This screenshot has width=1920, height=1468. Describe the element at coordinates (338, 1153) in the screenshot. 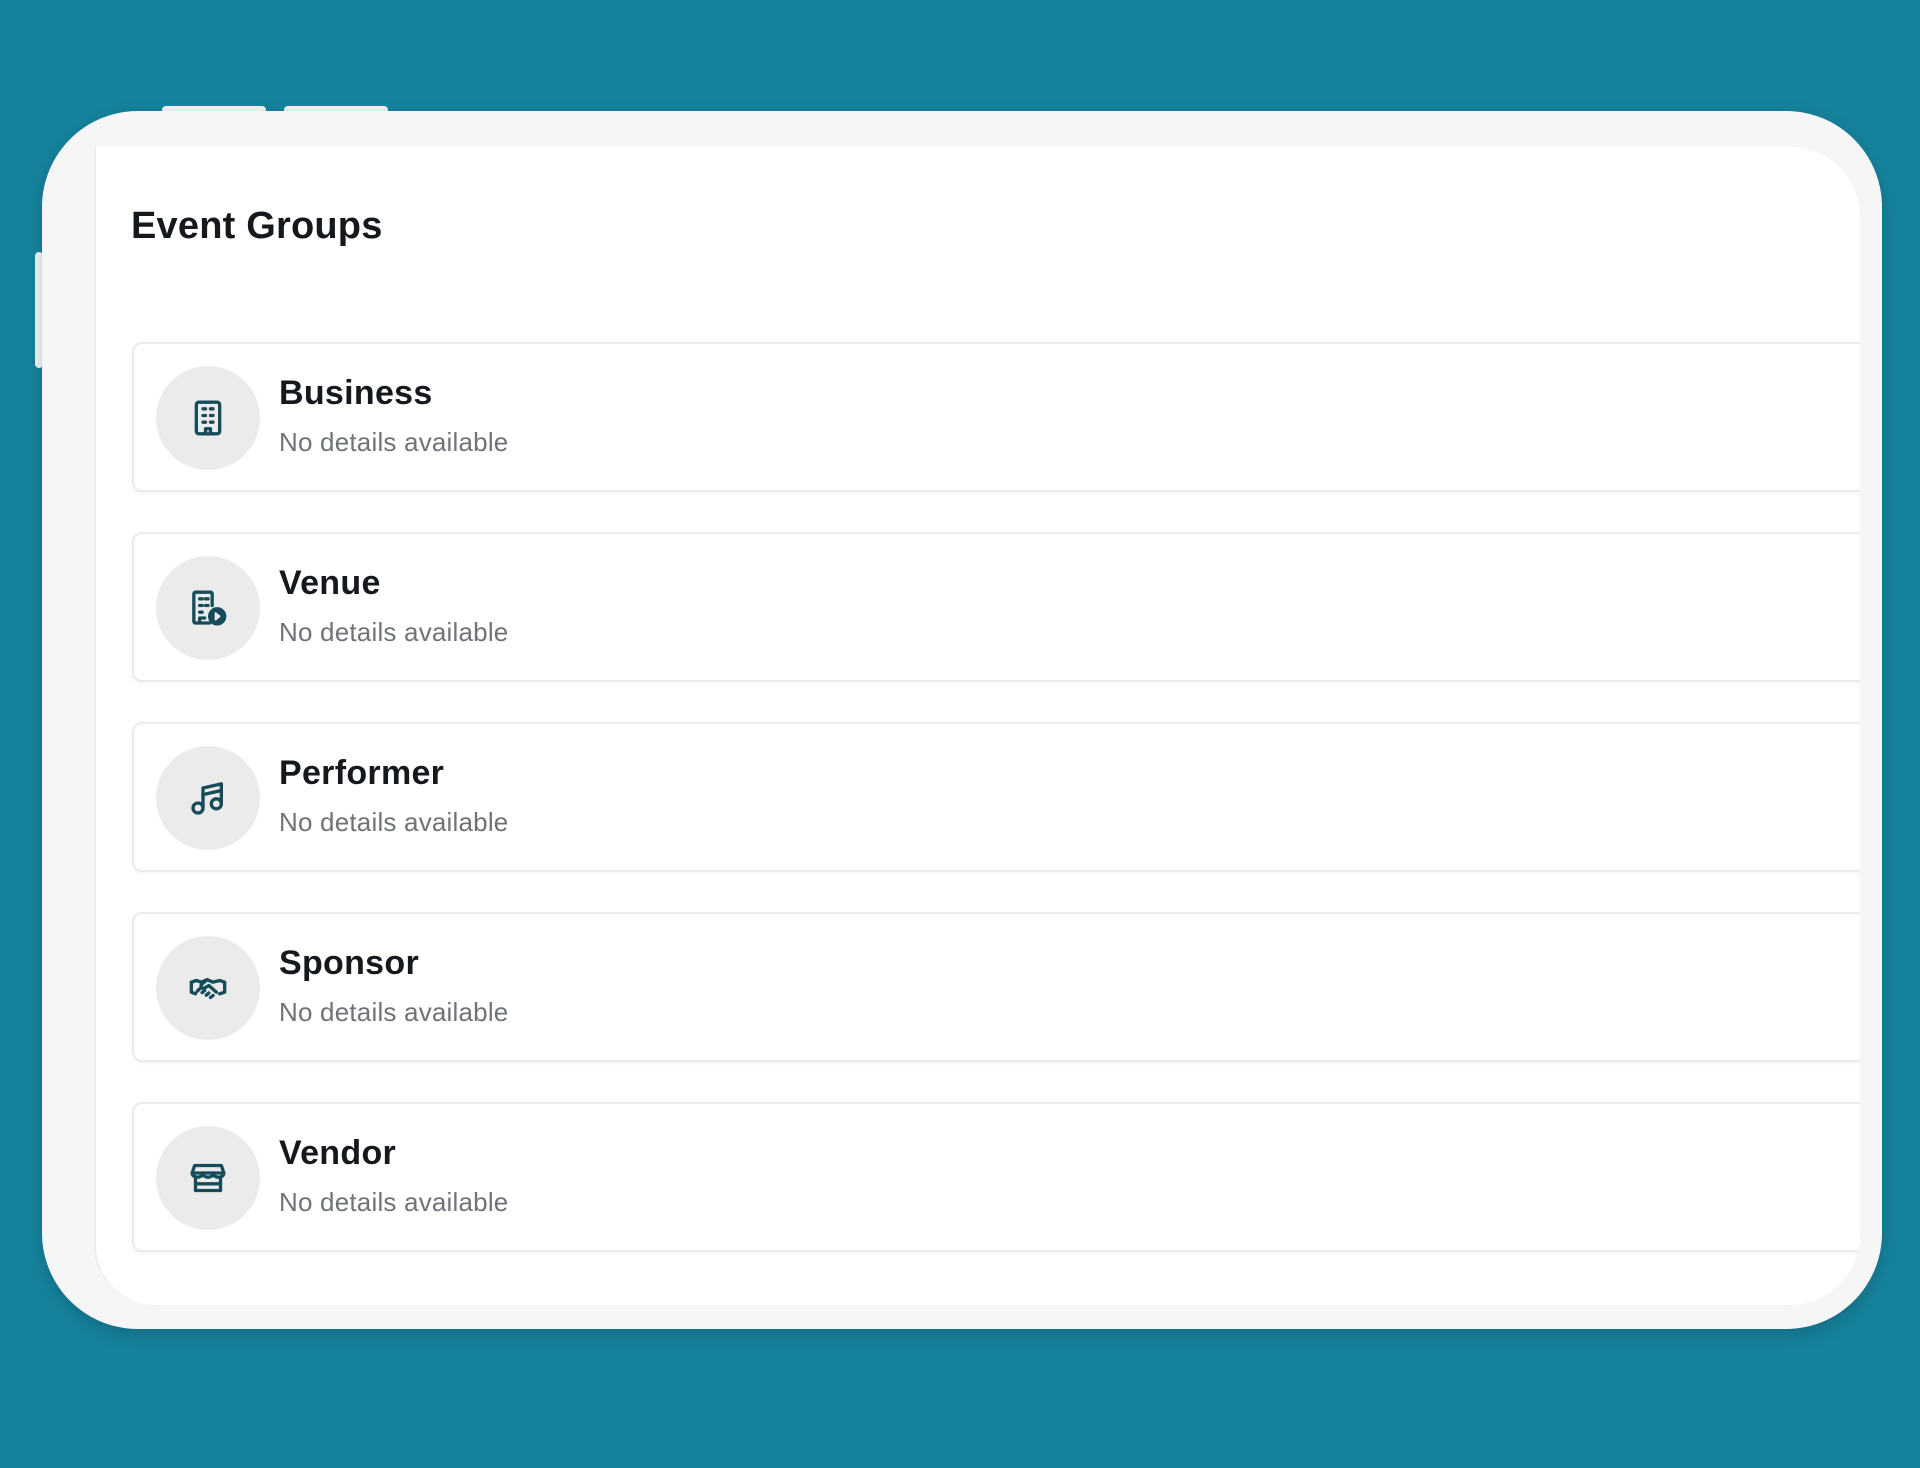

I see `group-name: Vendor` at that location.